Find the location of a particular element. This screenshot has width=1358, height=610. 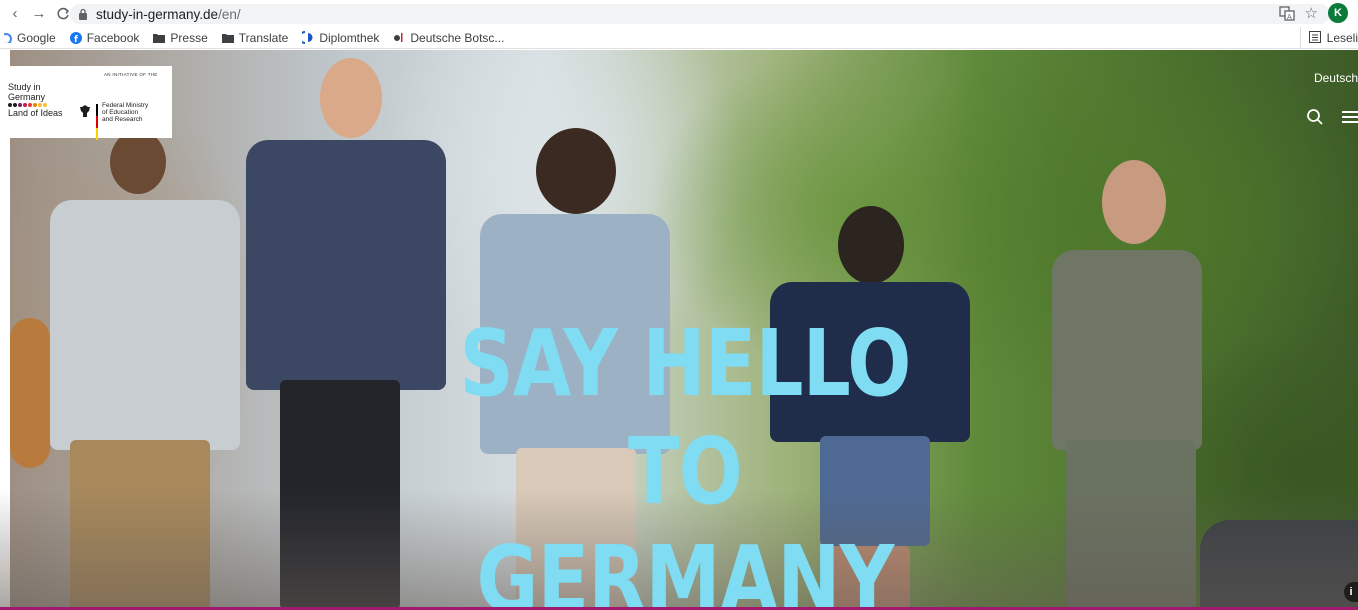

bookmark-translate: Translate is located at coordinates (255, 37).